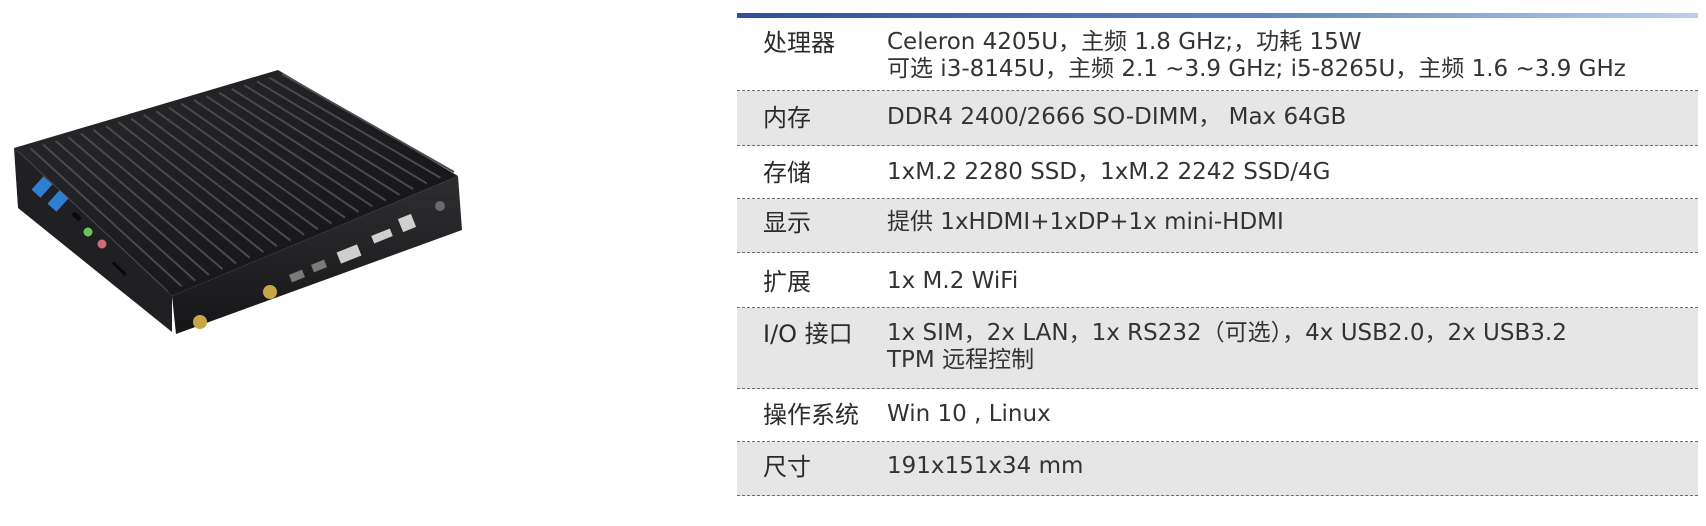 This screenshot has height=526, width=1706. I want to click on row-value-storage: 1xM.2 2280 SSD，1xM.2 2242 SSD/4G, so click(1292, 172).